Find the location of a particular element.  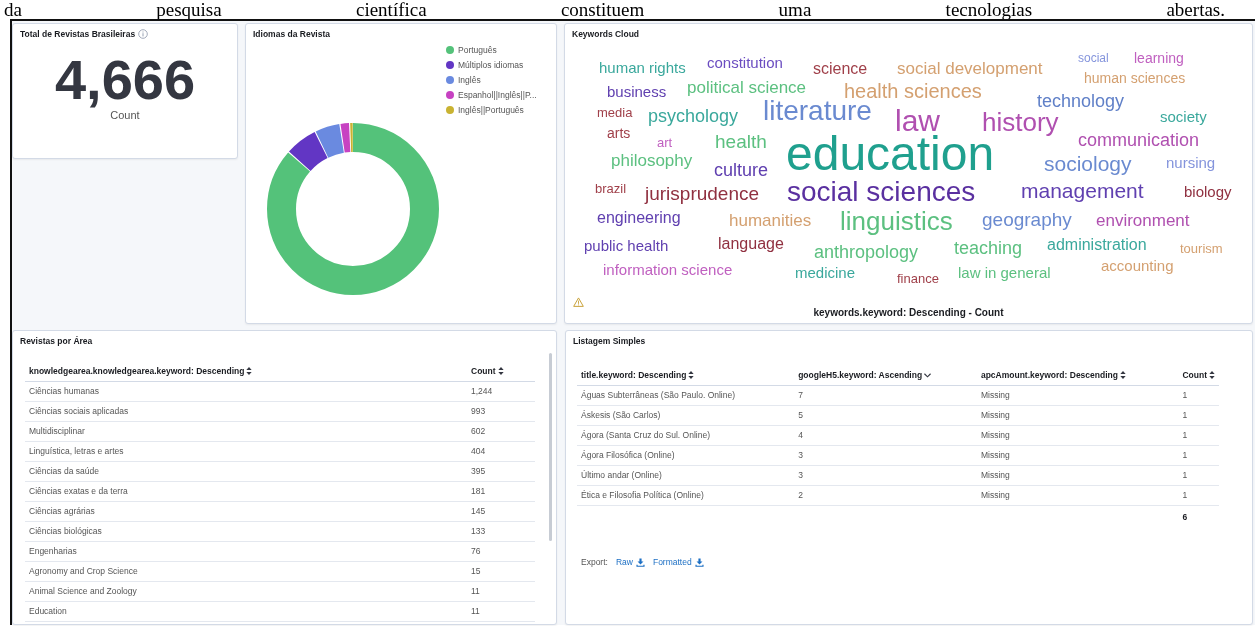

export-link: Formatted is located at coordinates (678, 562).